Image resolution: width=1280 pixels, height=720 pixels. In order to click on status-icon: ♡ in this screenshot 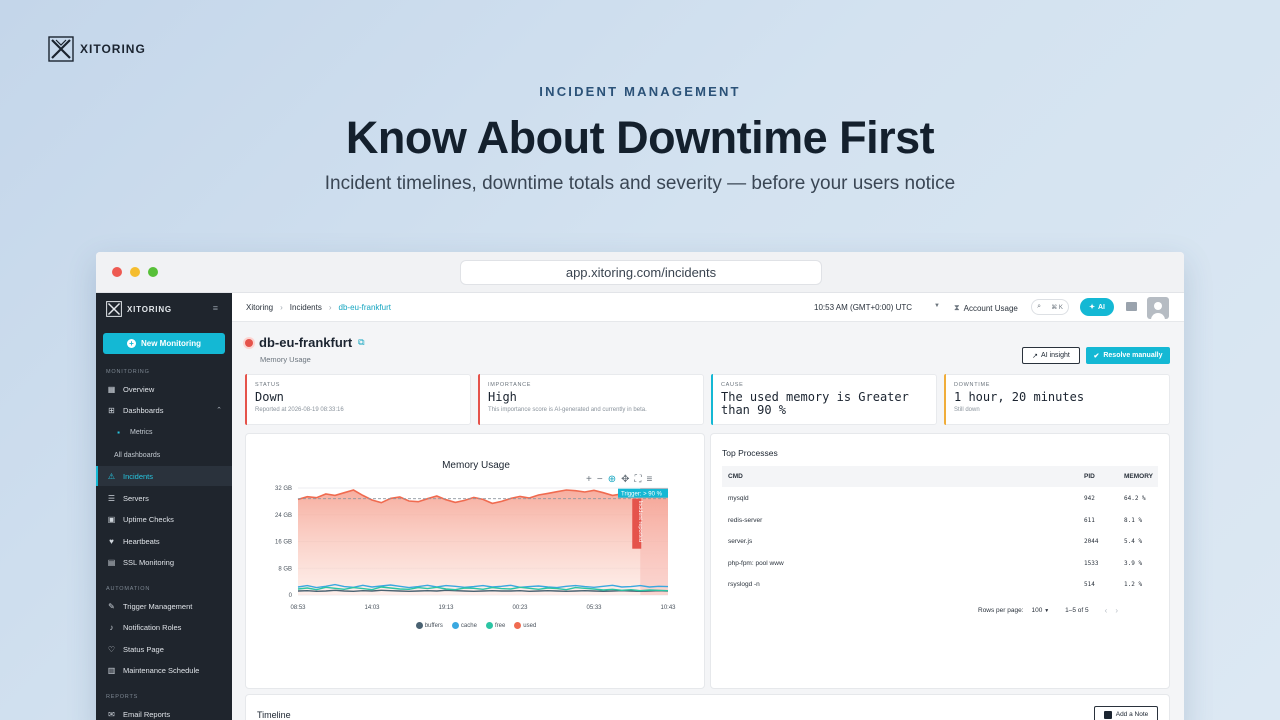, I will do `click(111, 649)`.